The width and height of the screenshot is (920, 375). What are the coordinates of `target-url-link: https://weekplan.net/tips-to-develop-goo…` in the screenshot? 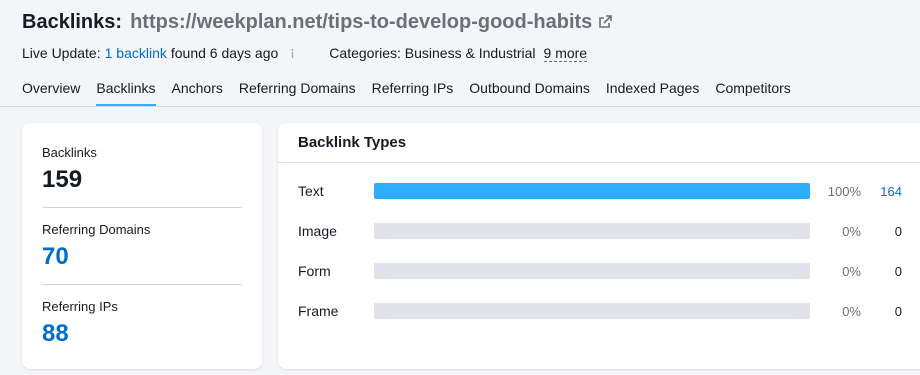 It's located at (361, 22).